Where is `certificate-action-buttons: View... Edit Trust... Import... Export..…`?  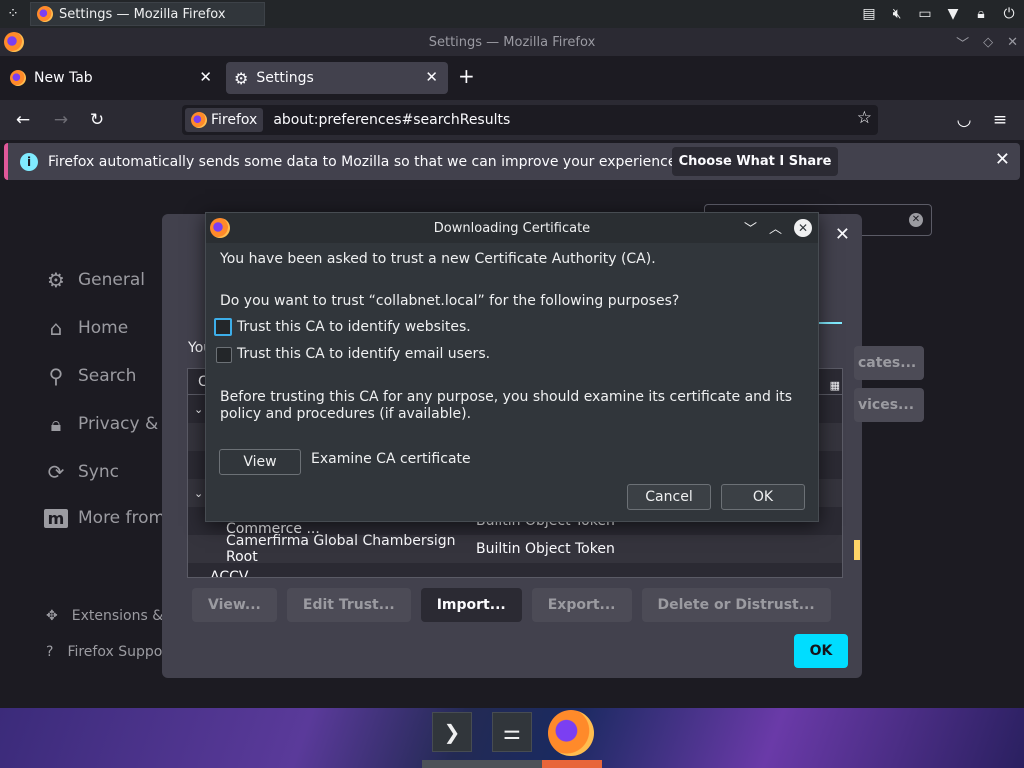 certificate-action-buttons: View... Edit Trust... Import... Export..… is located at coordinates (511, 605).